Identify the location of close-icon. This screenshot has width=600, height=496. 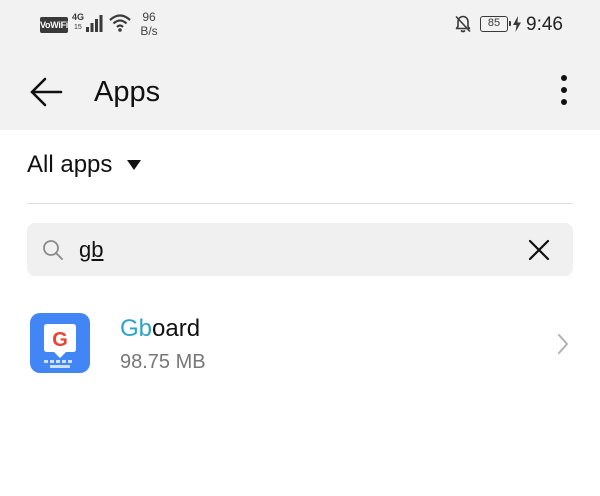
(539, 250).